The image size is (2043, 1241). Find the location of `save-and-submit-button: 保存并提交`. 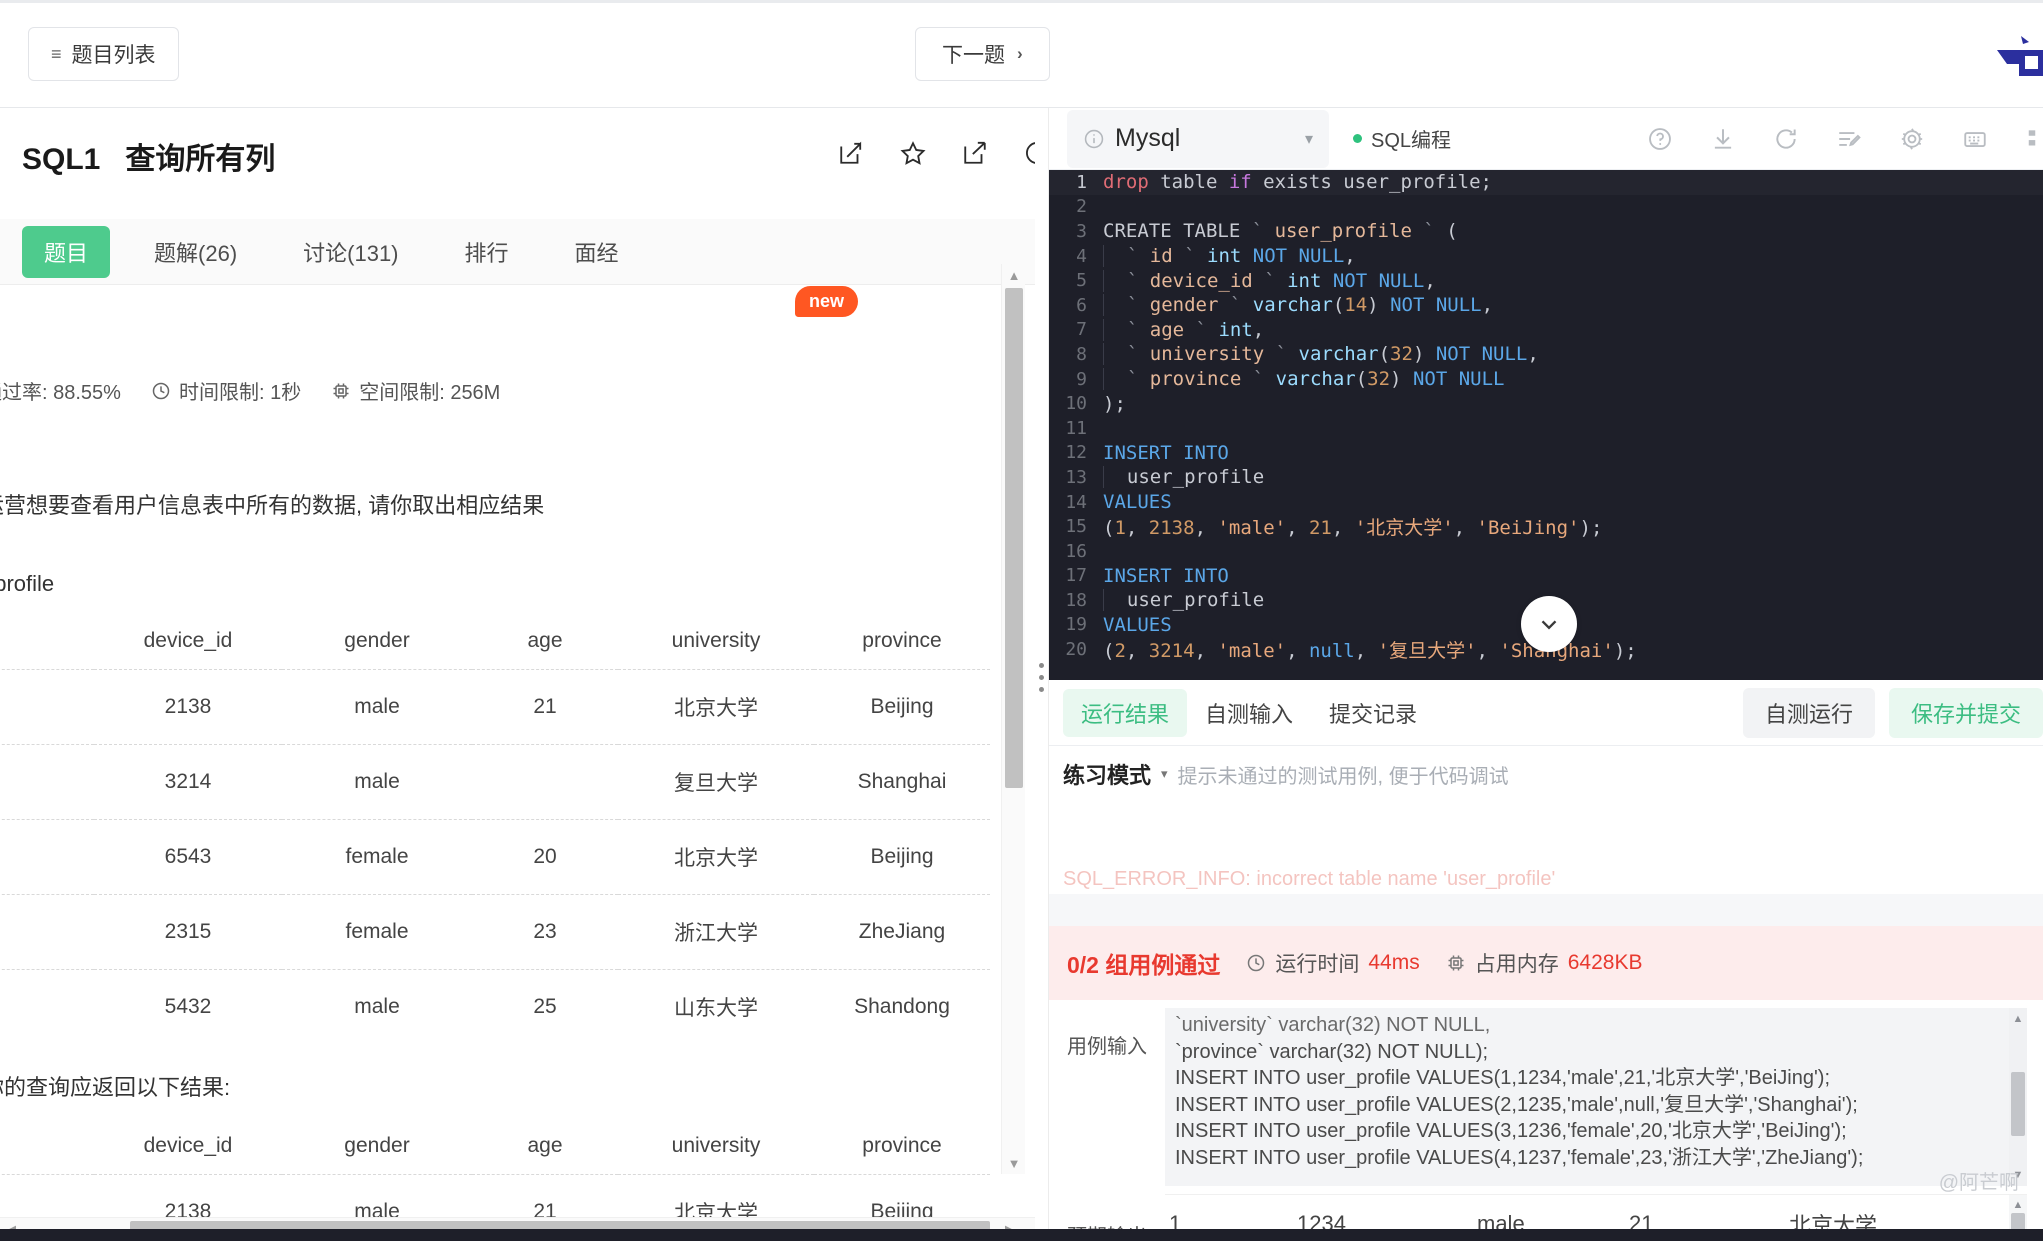

save-and-submit-button: 保存并提交 is located at coordinates (1965, 712).